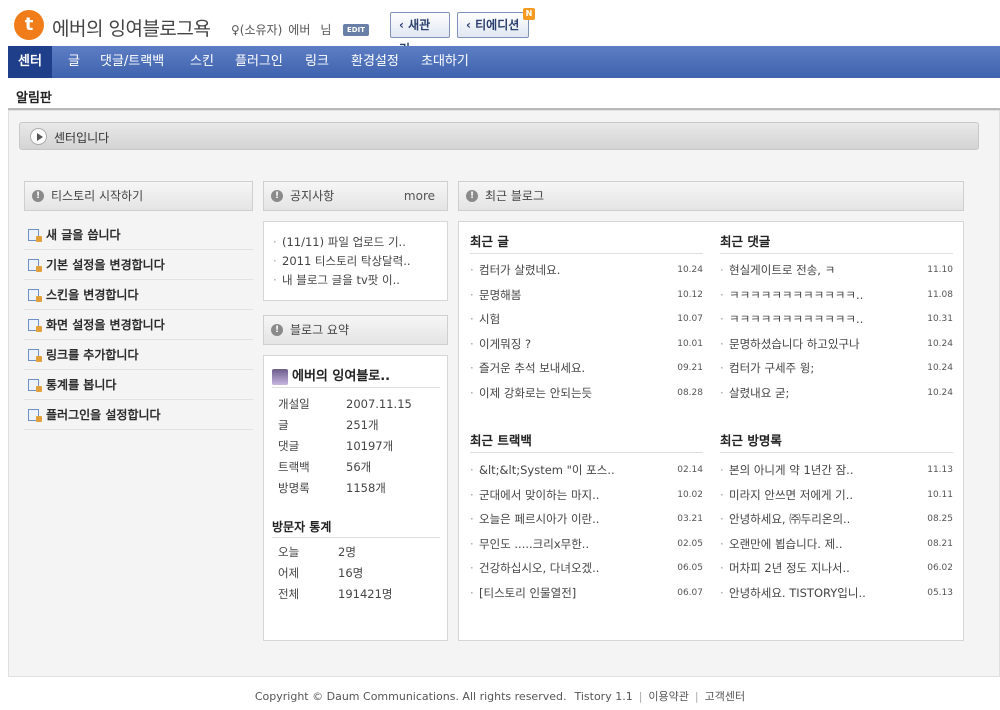  I want to click on nav-posts: 글, so click(74, 62).